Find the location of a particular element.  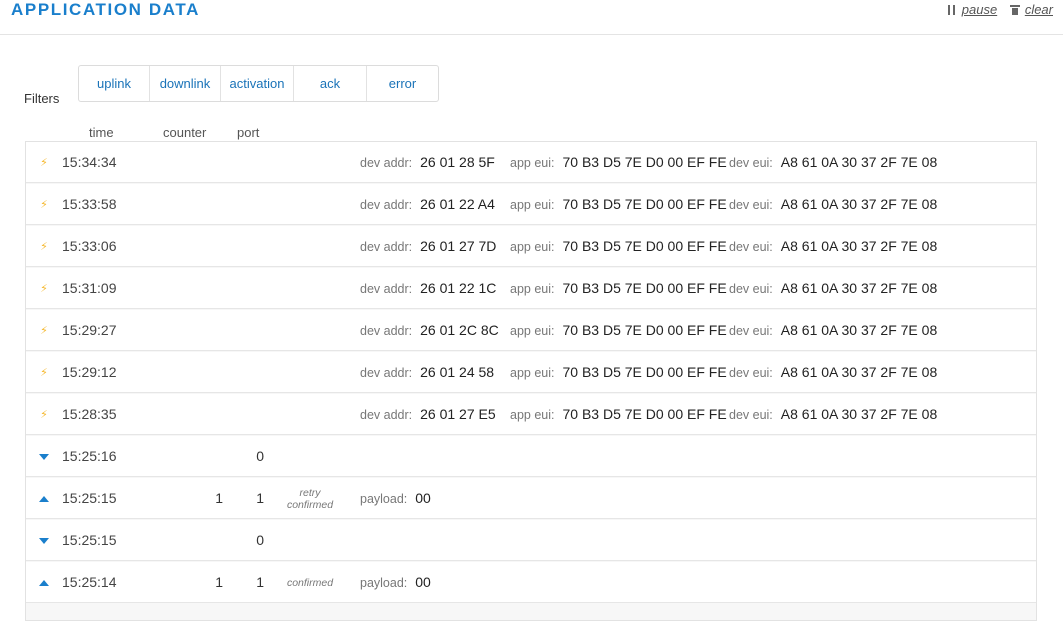

app-header: APPLICATION DATA pause clear is located at coordinates (531, 17).